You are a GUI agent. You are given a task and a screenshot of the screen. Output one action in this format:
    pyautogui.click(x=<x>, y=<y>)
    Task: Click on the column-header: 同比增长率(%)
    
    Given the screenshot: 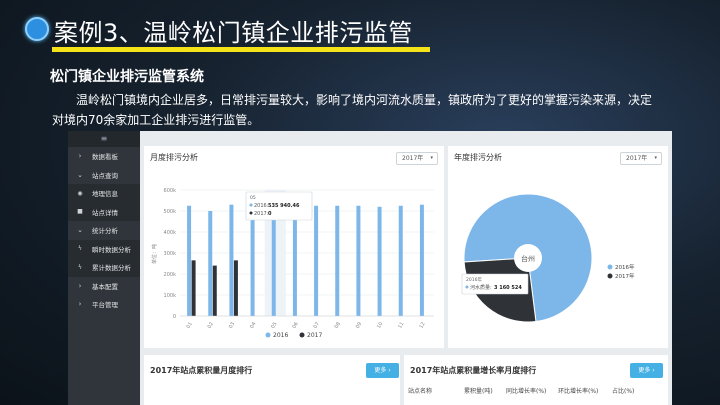 What is the action you would take?
    pyautogui.click(x=526, y=391)
    